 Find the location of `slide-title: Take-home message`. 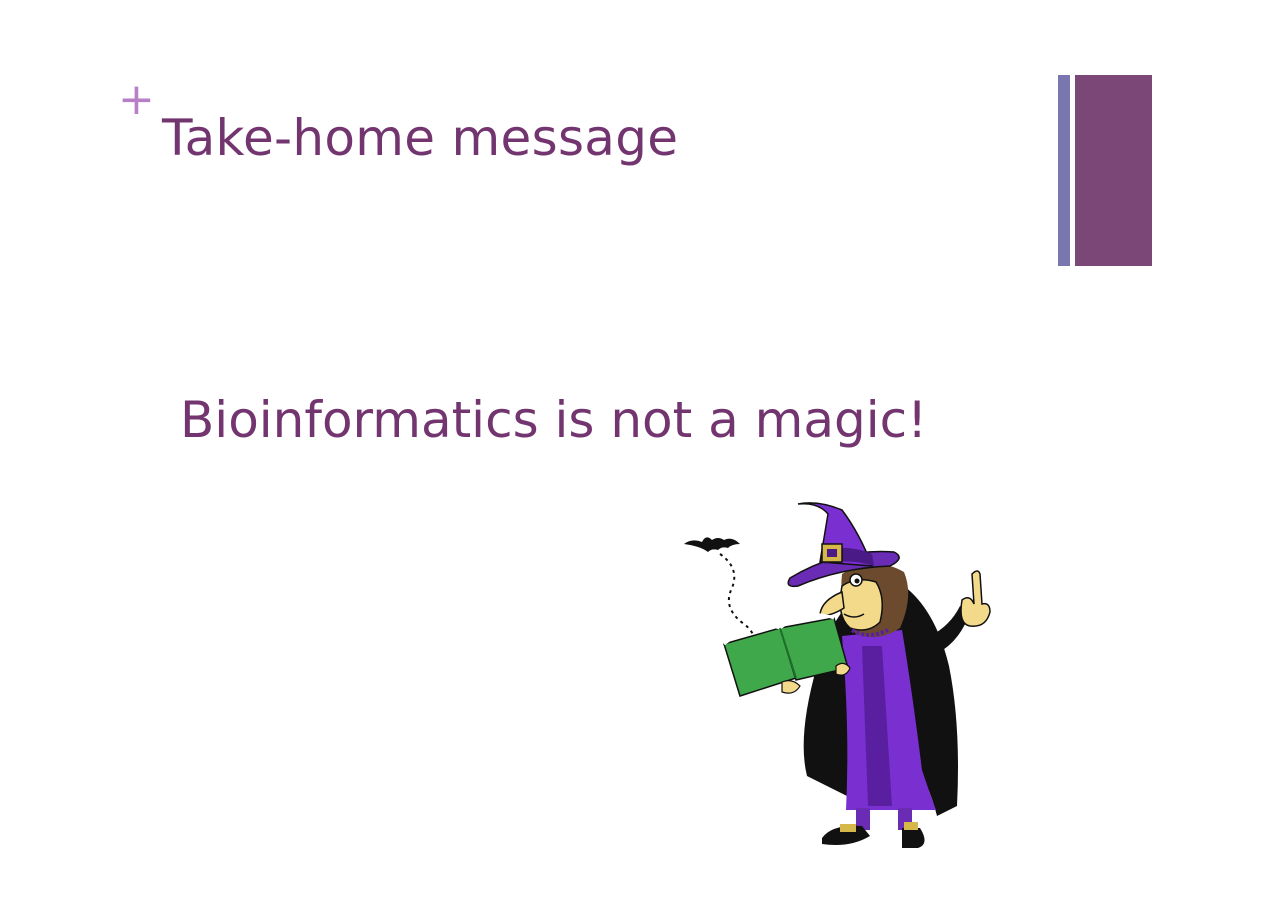

slide-title: Take-home message is located at coordinates (420, 138).